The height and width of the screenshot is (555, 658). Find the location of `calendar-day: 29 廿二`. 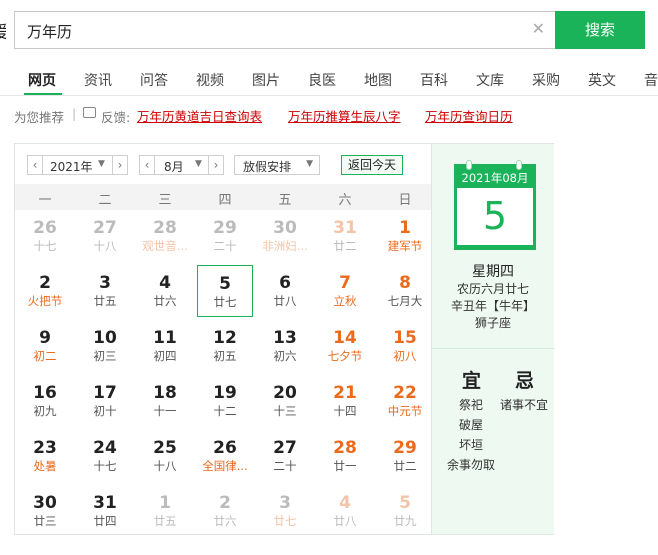

calendar-day: 29 廿二 is located at coordinates (405, 456).